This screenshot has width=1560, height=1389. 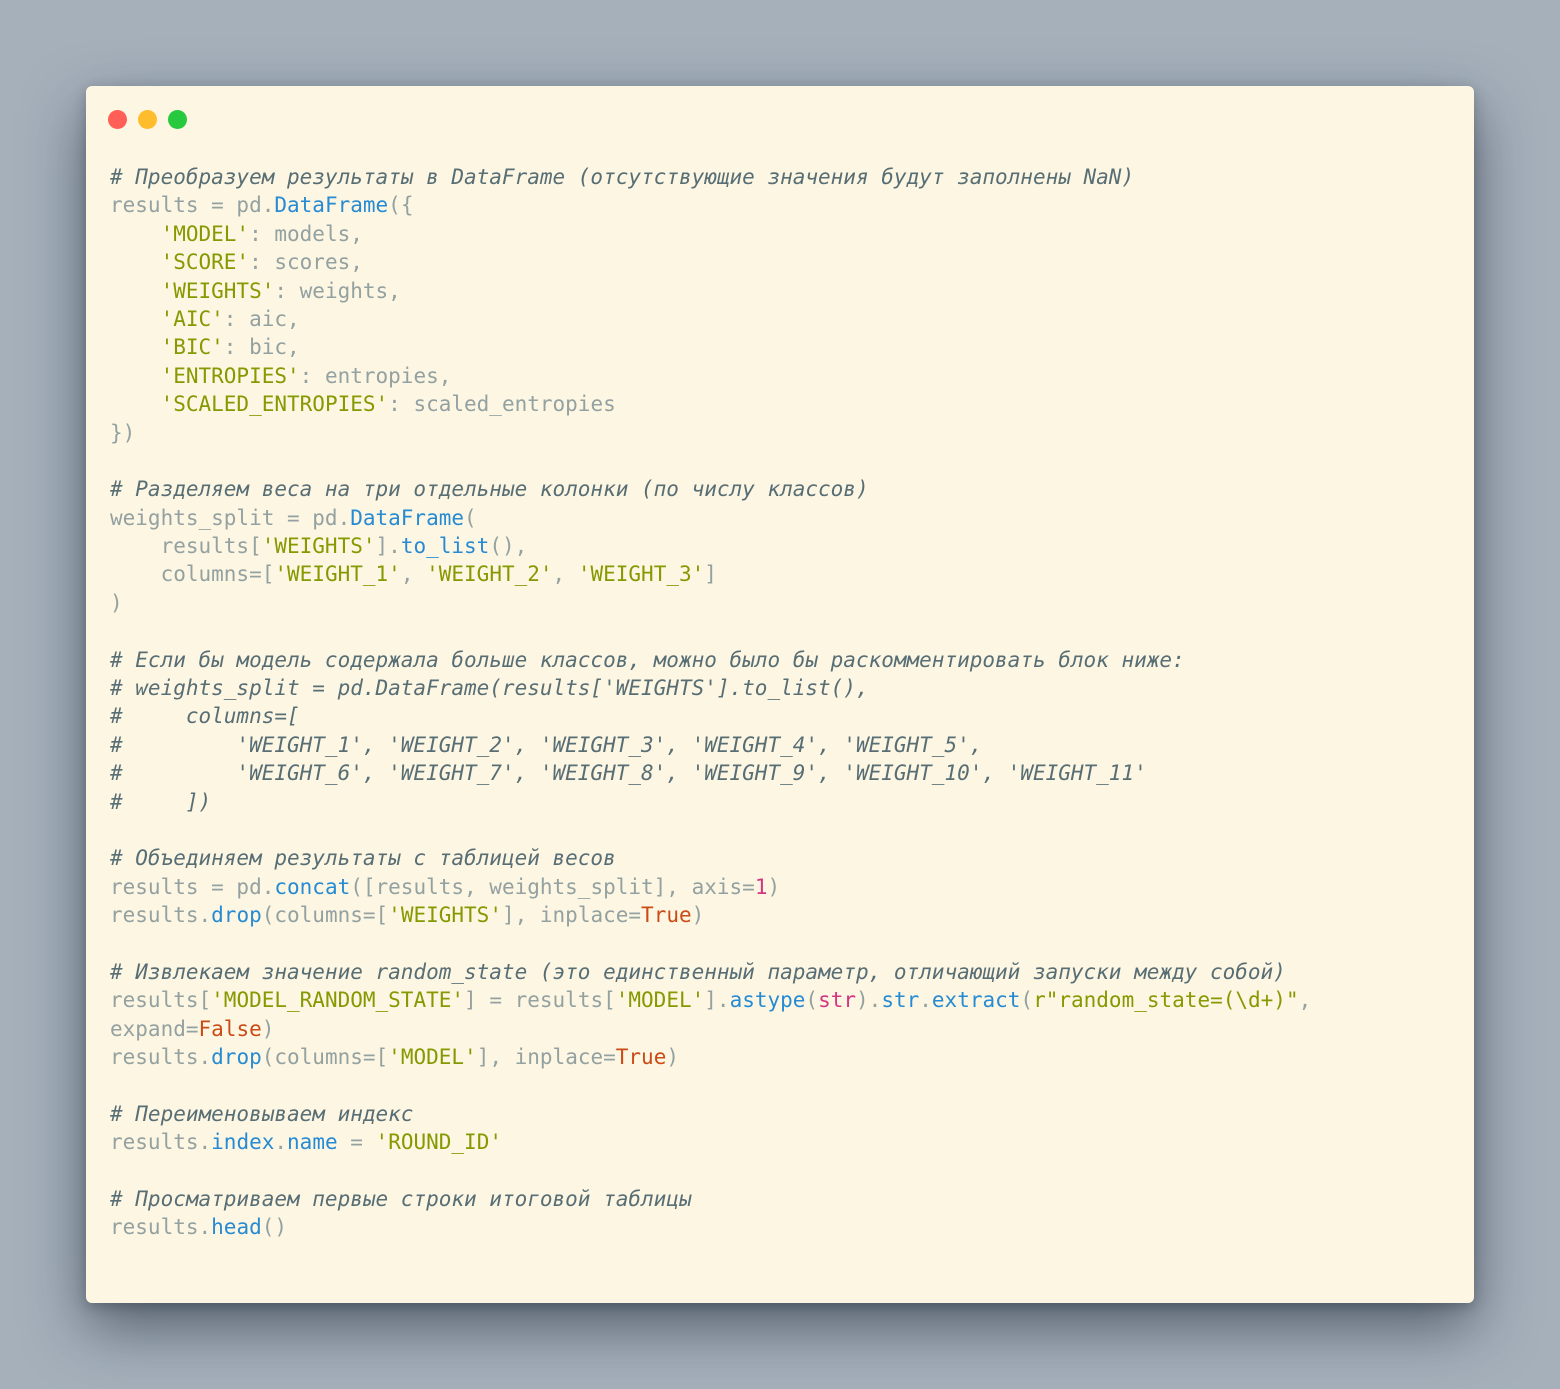 I want to click on code-keyword: True, so click(x=641, y=1057).